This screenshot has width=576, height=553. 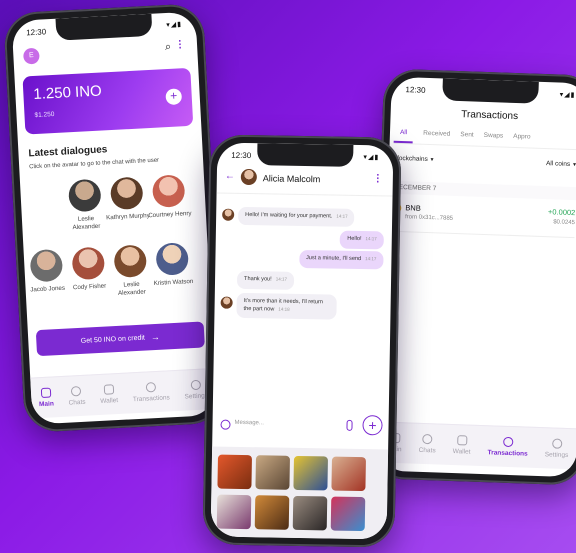 I want to click on microphone-icon, so click(x=349, y=425).